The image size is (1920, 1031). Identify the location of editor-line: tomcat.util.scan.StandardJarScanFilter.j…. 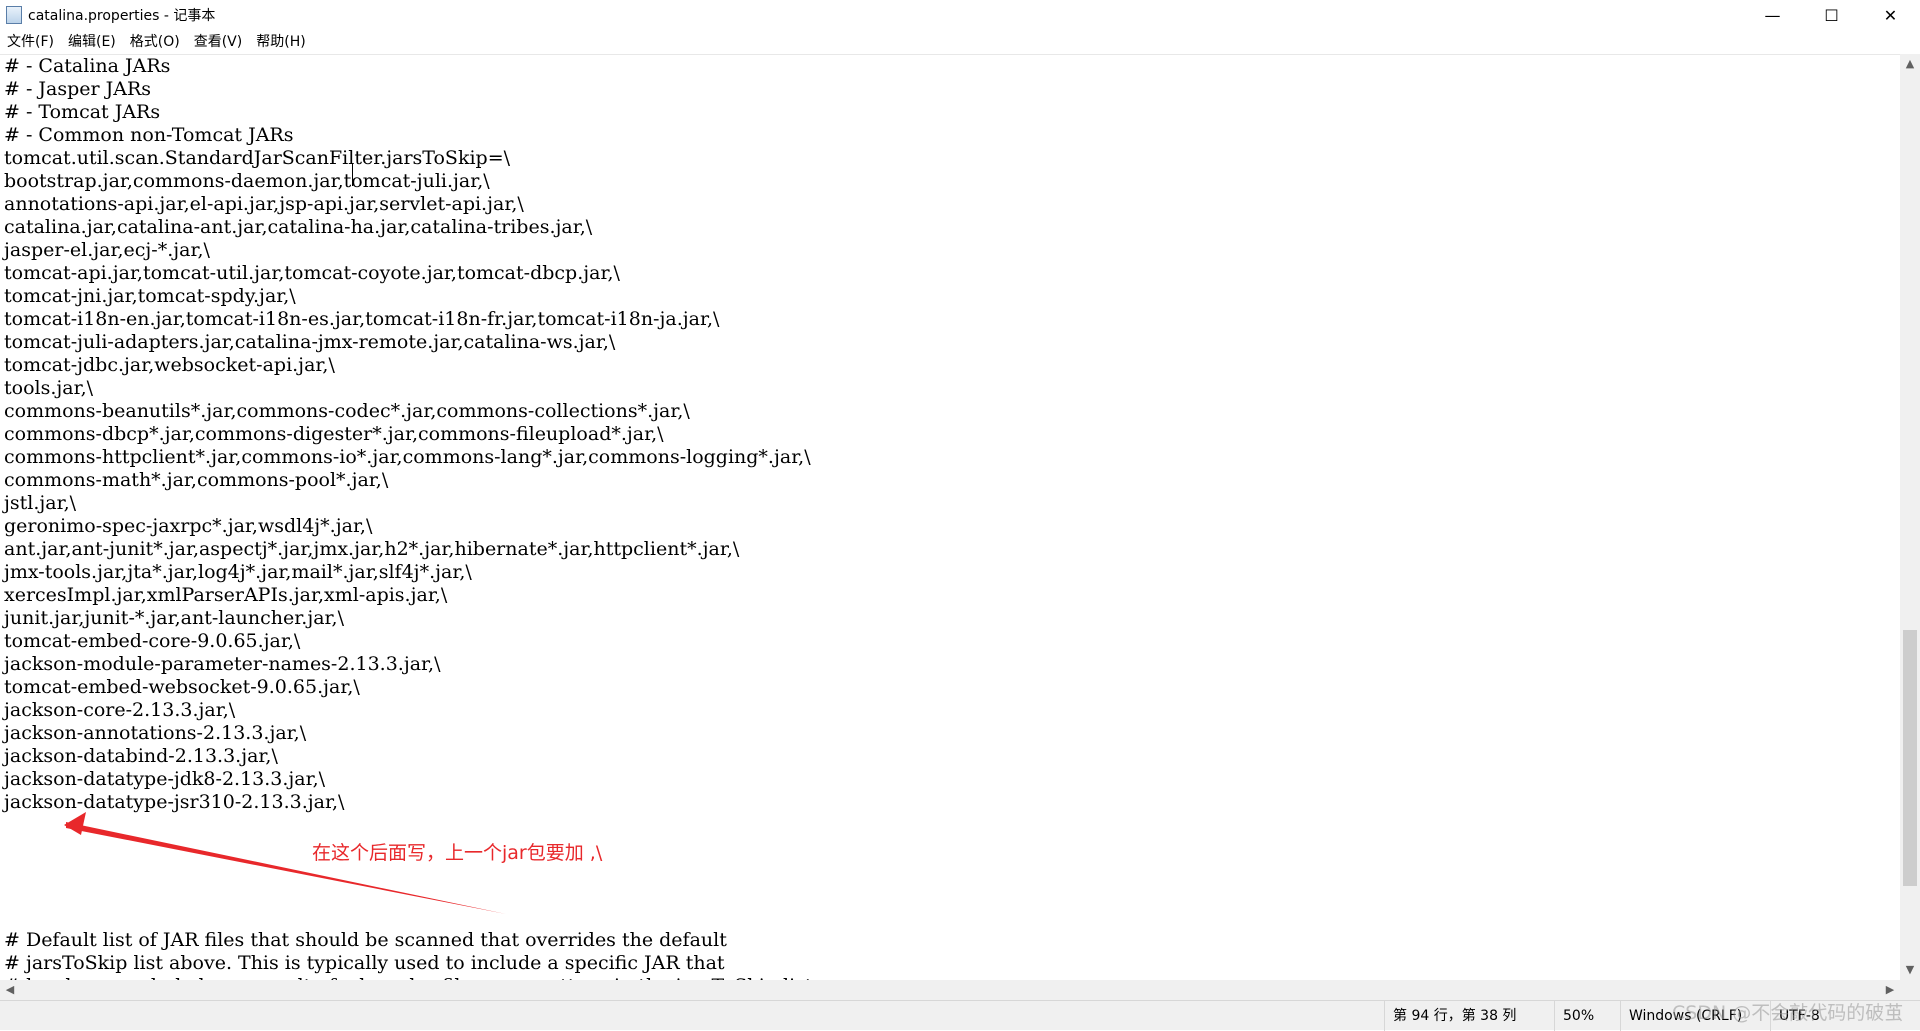
(950, 158).